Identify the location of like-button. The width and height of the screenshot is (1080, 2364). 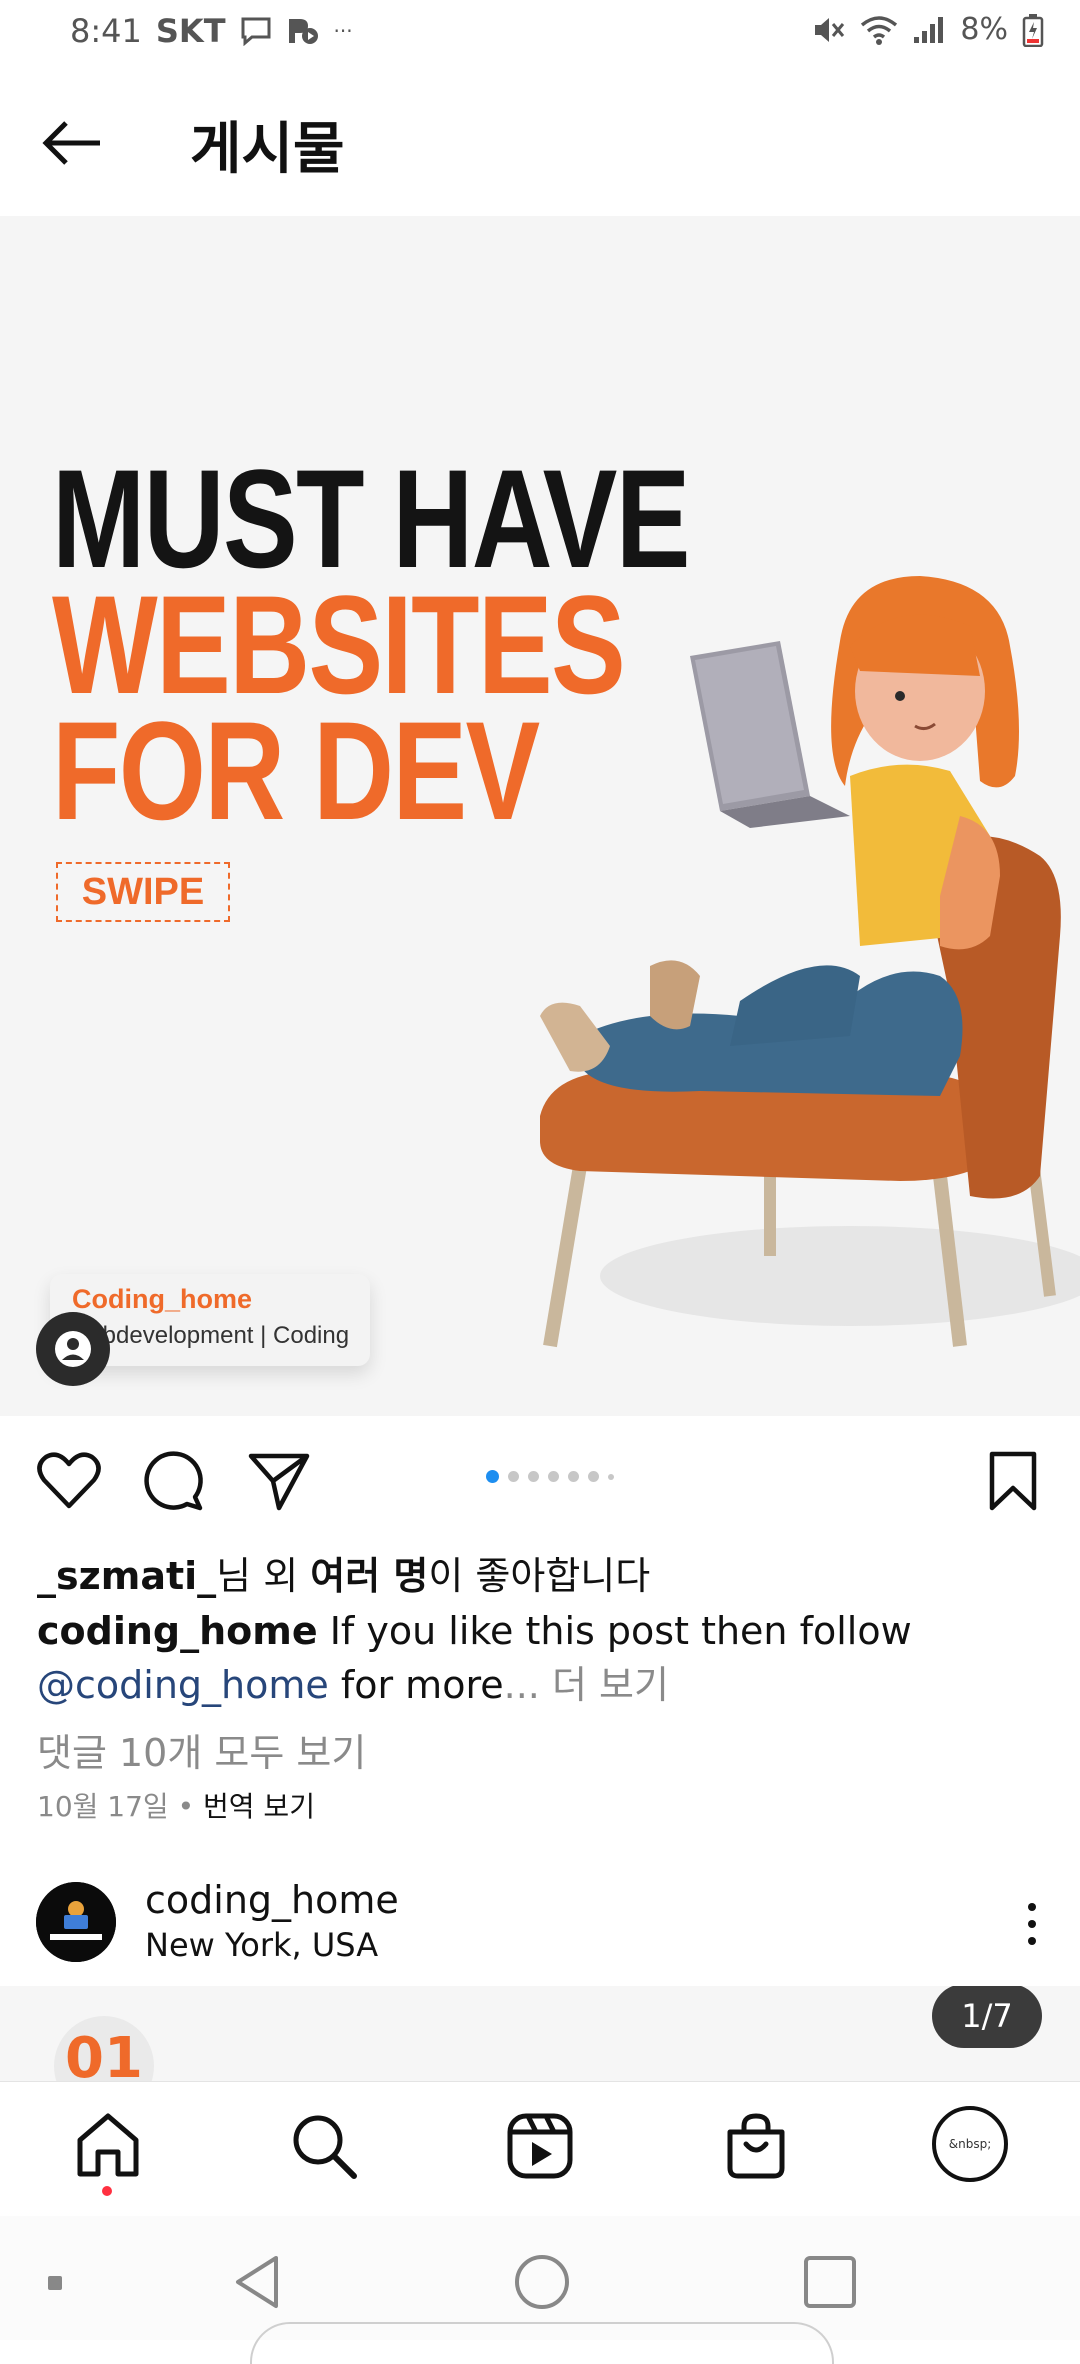
(69, 1481).